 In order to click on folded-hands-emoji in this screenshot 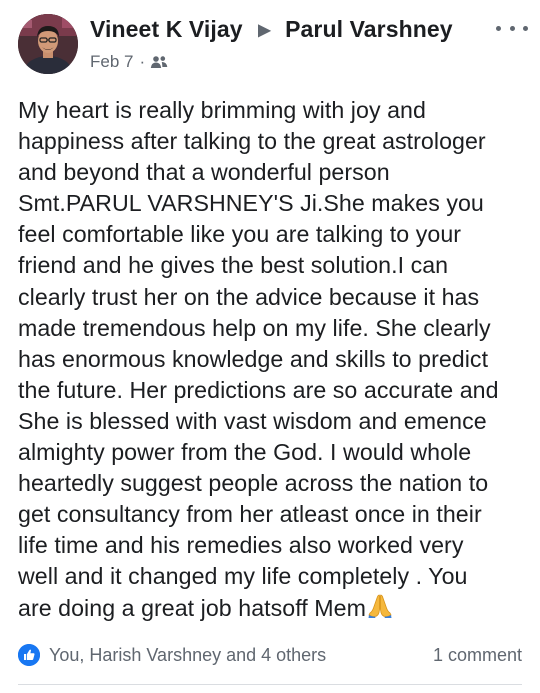, I will do `click(380, 610)`.